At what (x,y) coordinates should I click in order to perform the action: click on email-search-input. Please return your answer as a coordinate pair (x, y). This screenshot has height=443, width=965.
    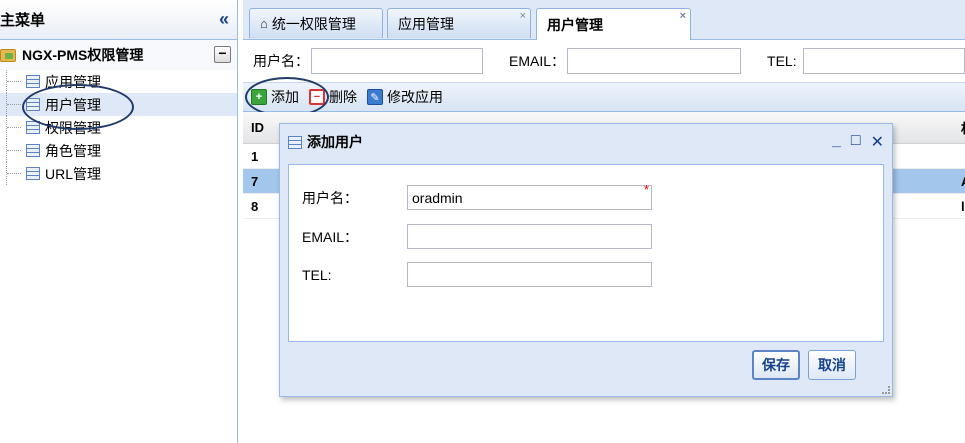
    Looking at the image, I should click on (654, 61).